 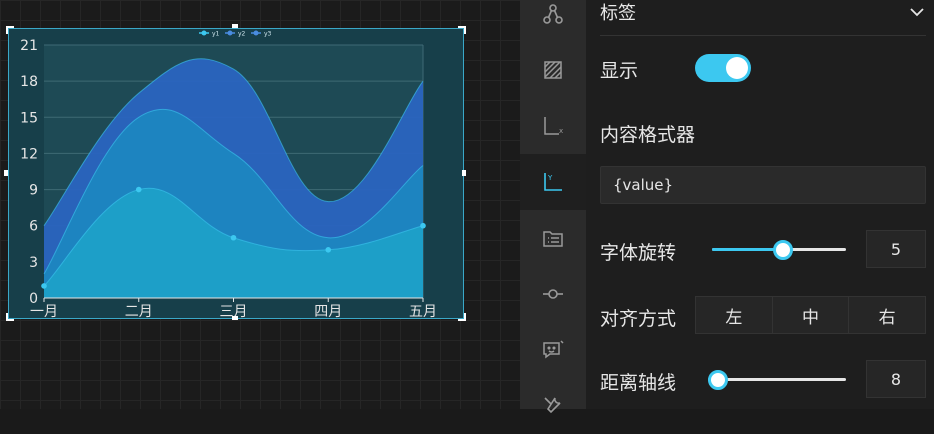 I want to click on tools-icon, so click(x=552, y=405).